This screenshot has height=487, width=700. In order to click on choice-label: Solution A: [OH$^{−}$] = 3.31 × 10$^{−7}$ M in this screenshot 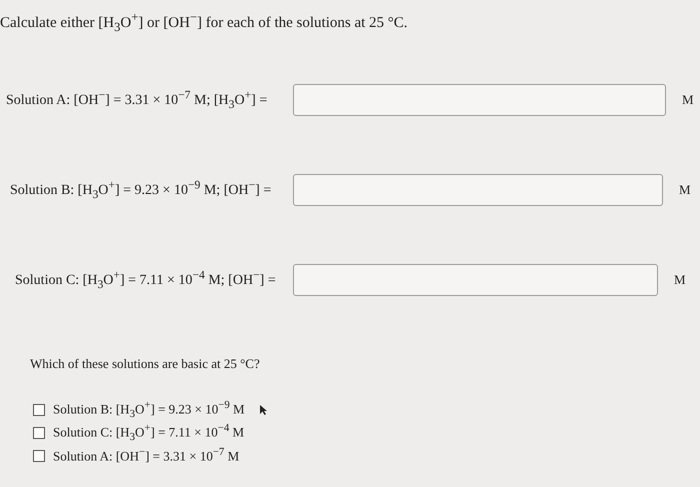, I will do `click(146, 455)`.